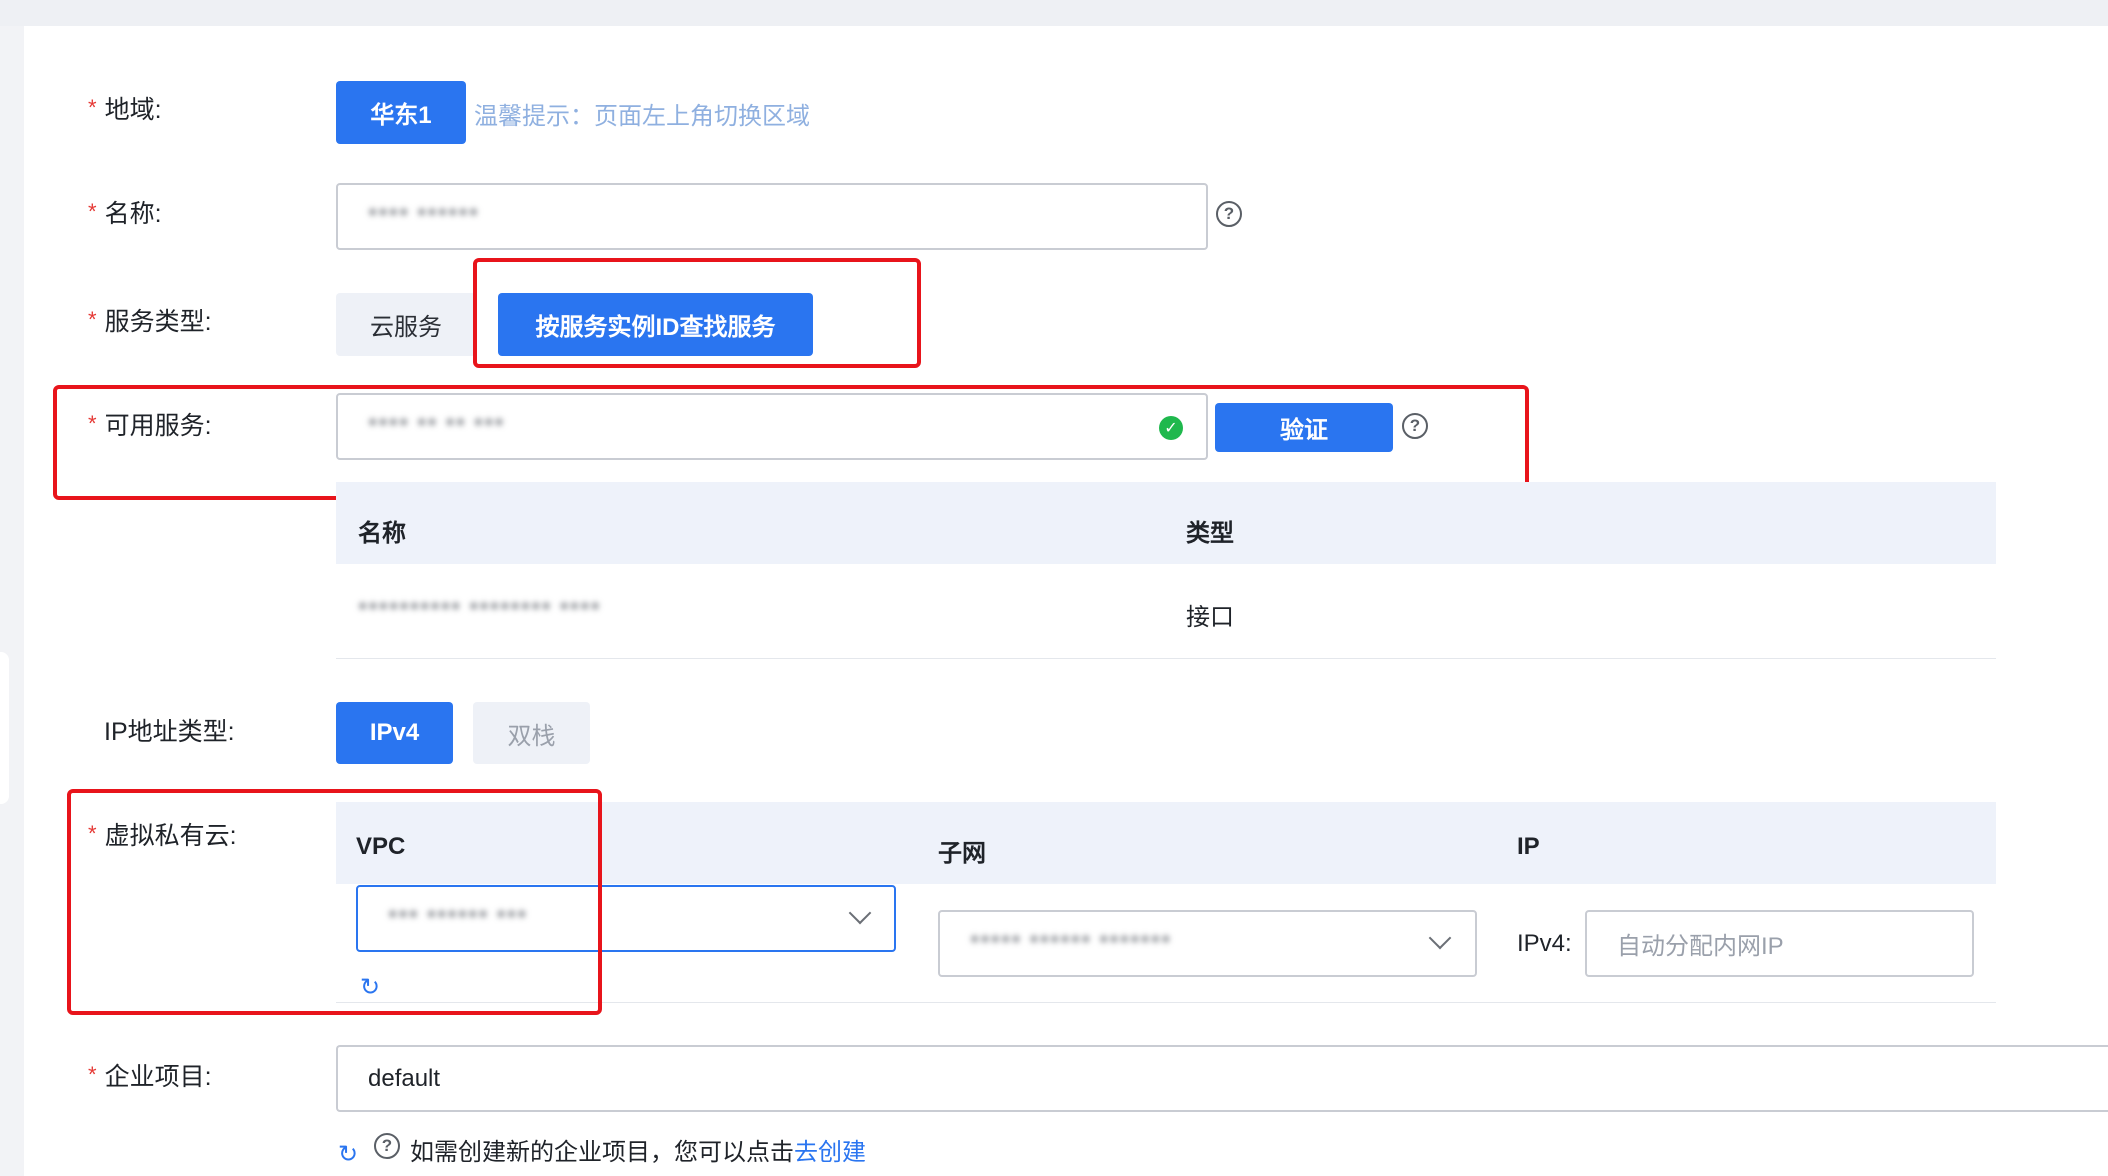 The height and width of the screenshot is (1176, 2108). Describe the element at coordinates (12, 601) in the screenshot. I see `left-gutter` at that location.